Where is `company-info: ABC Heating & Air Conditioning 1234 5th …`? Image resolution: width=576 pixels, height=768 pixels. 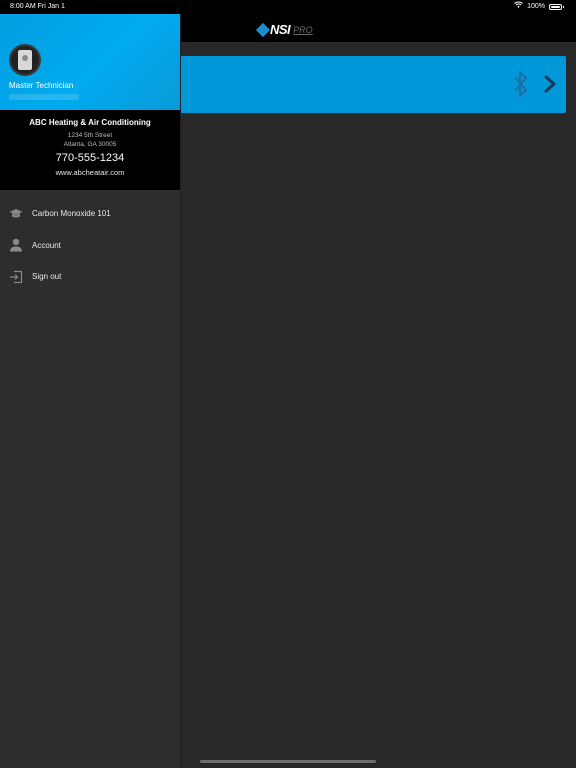 company-info: ABC Heating & Air Conditioning 1234 5th … is located at coordinates (90, 150).